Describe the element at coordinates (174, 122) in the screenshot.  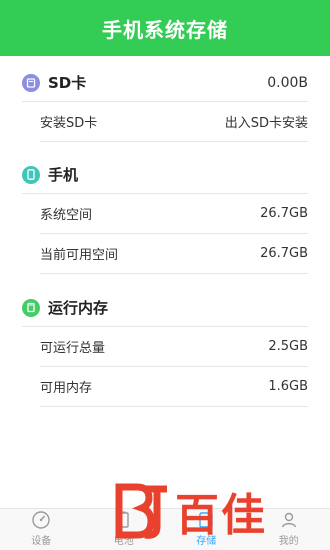
I see `install-sd-card-row: 安装SD卡 出入SD卡安装` at that location.